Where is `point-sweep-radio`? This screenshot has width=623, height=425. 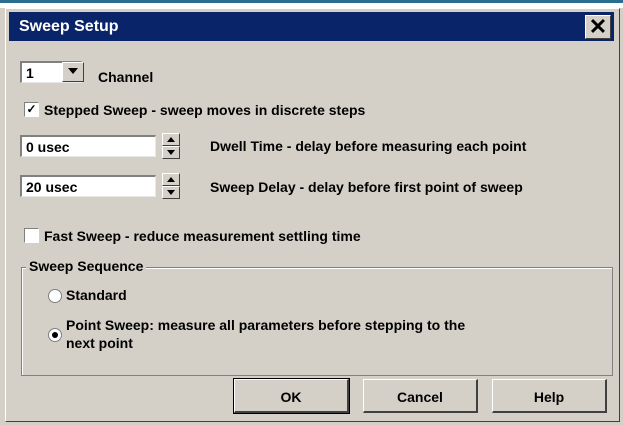 point-sweep-radio is located at coordinates (55, 335).